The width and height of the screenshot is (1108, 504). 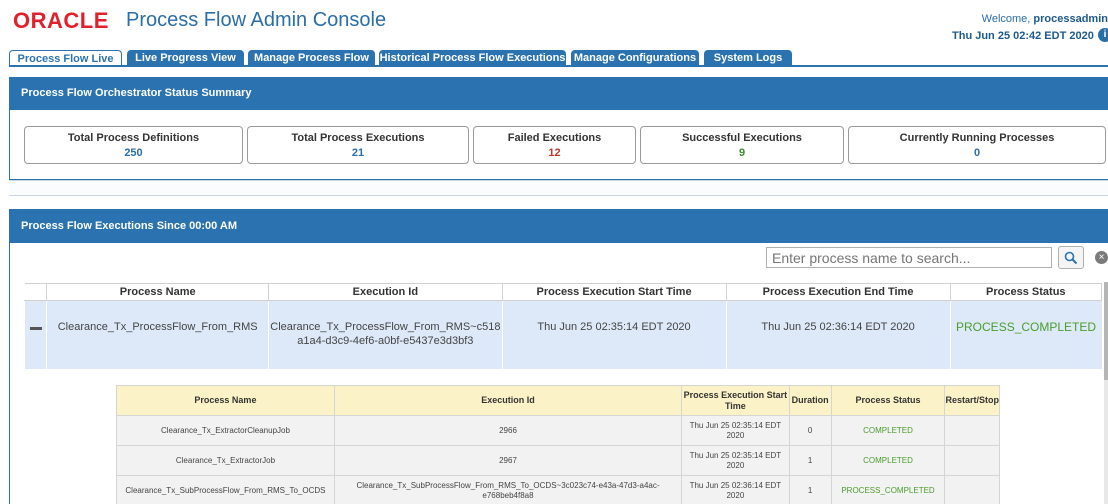 What do you see at coordinates (748, 58) in the screenshot?
I see `tab-system-logs: System Logs` at bounding box center [748, 58].